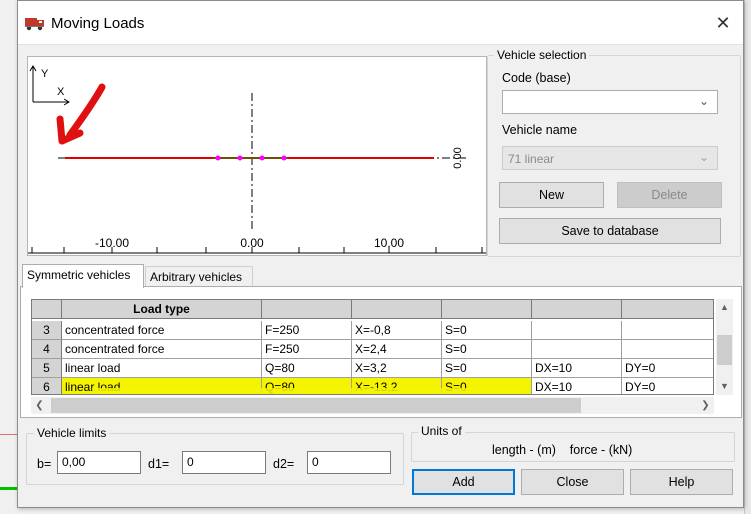 The height and width of the screenshot is (514, 751). What do you see at coordinates (284, 464) in the screenshot?
I see `d2-label: d2=` at bounding box center [284, 464].